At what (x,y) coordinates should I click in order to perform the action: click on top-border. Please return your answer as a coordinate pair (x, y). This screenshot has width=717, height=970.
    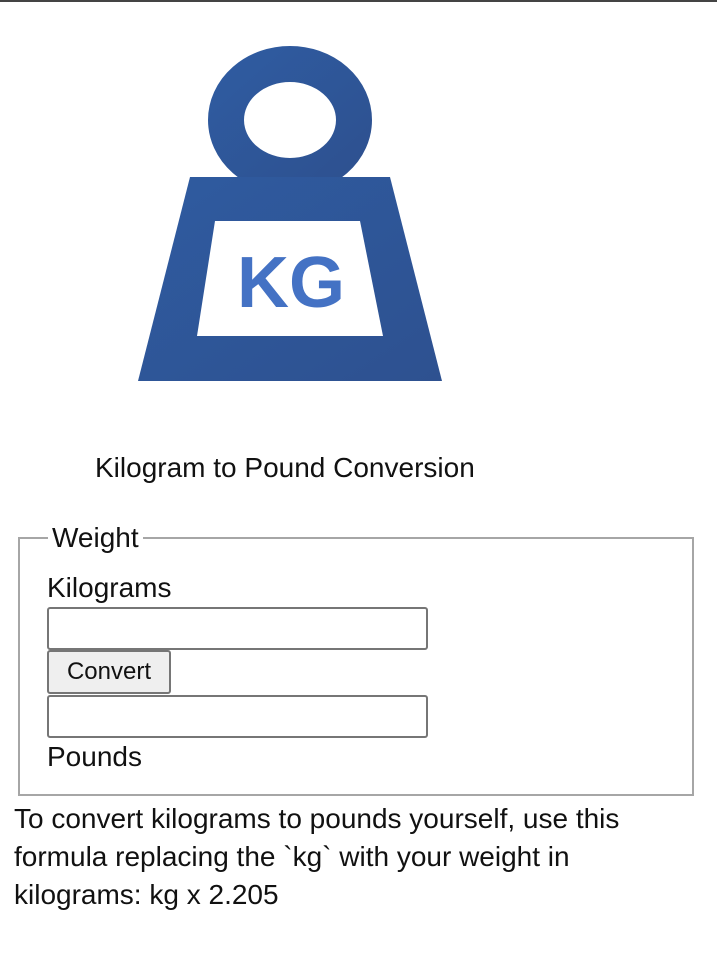
    Looking at the image, I should click on (358, 1).